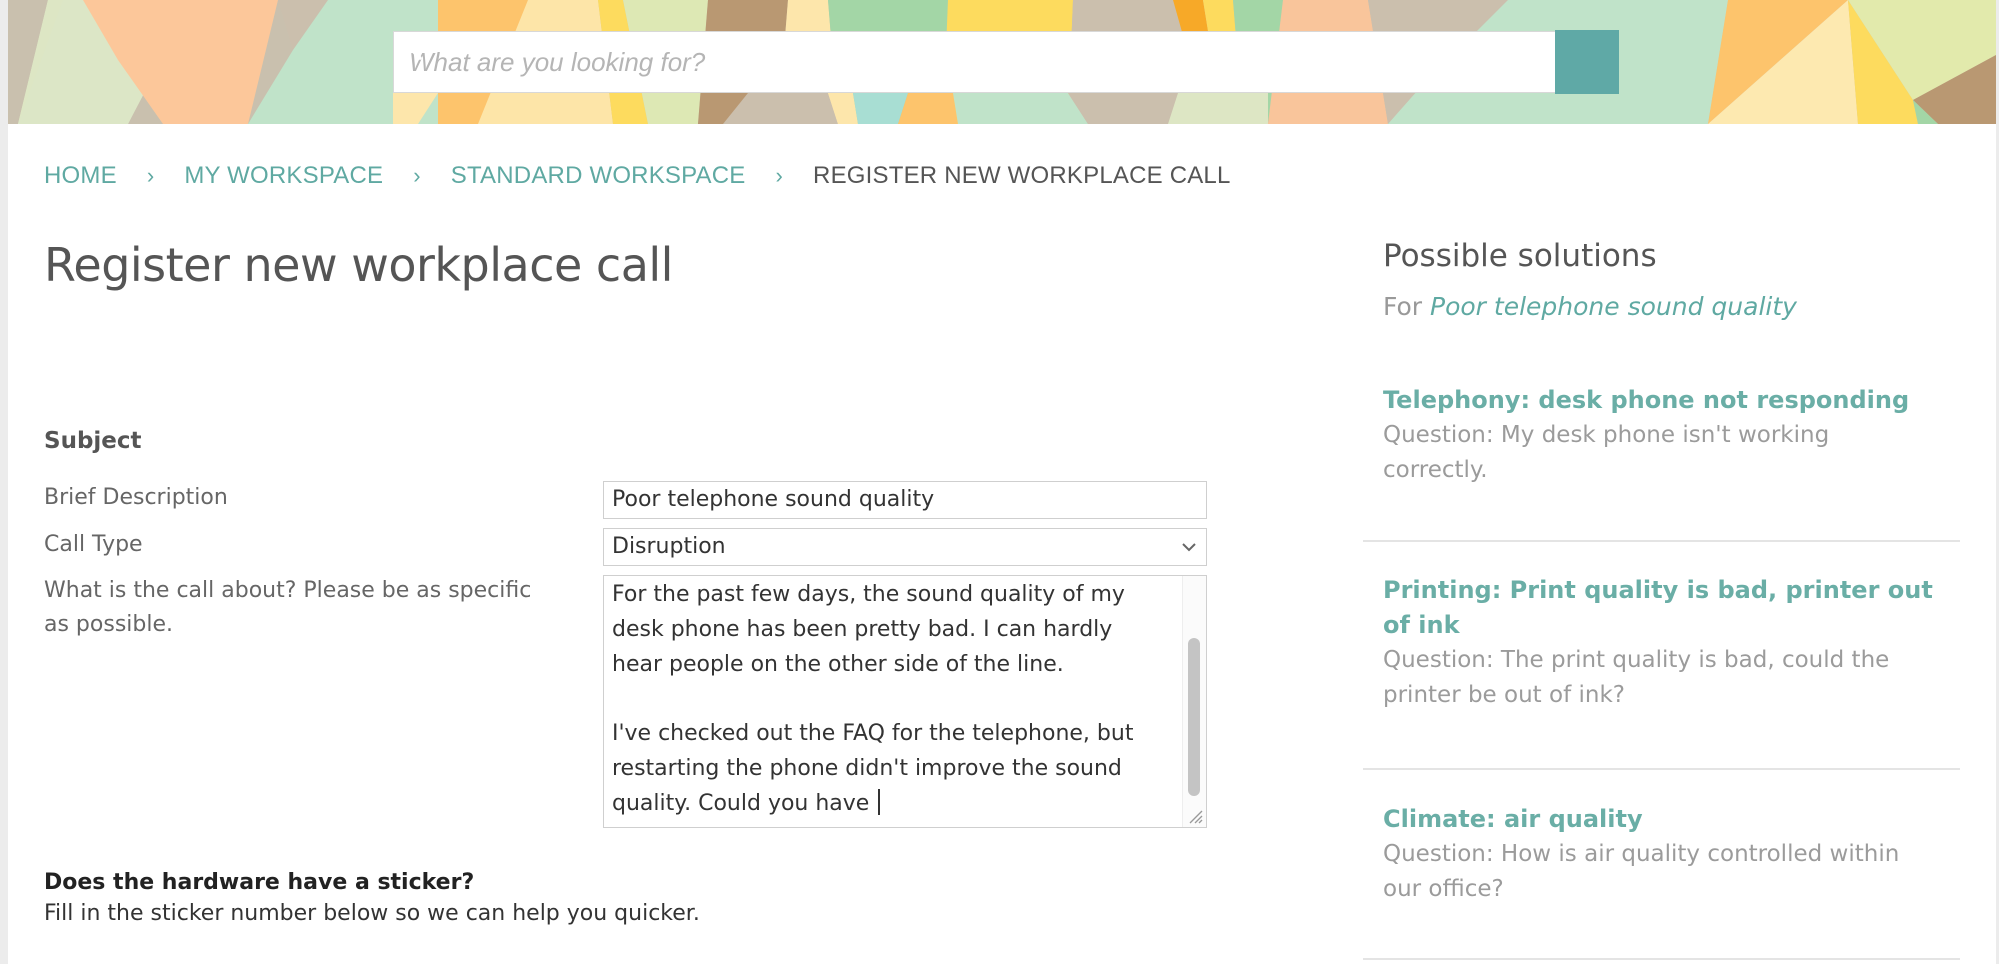  Describe the element at coordinates (1403, 306) in the screenshot. I see `solutions-for-prefix: For` at that location.